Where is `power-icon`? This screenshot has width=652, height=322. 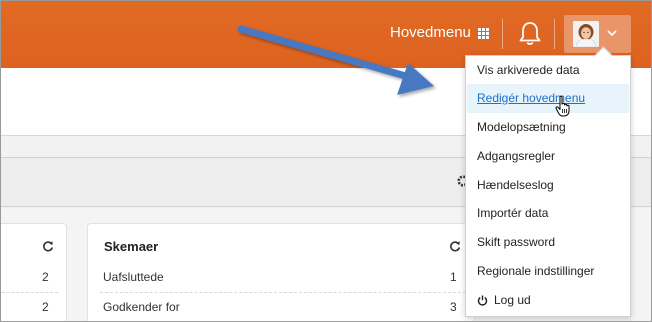 power-icon is located at coordinates (482, 300).